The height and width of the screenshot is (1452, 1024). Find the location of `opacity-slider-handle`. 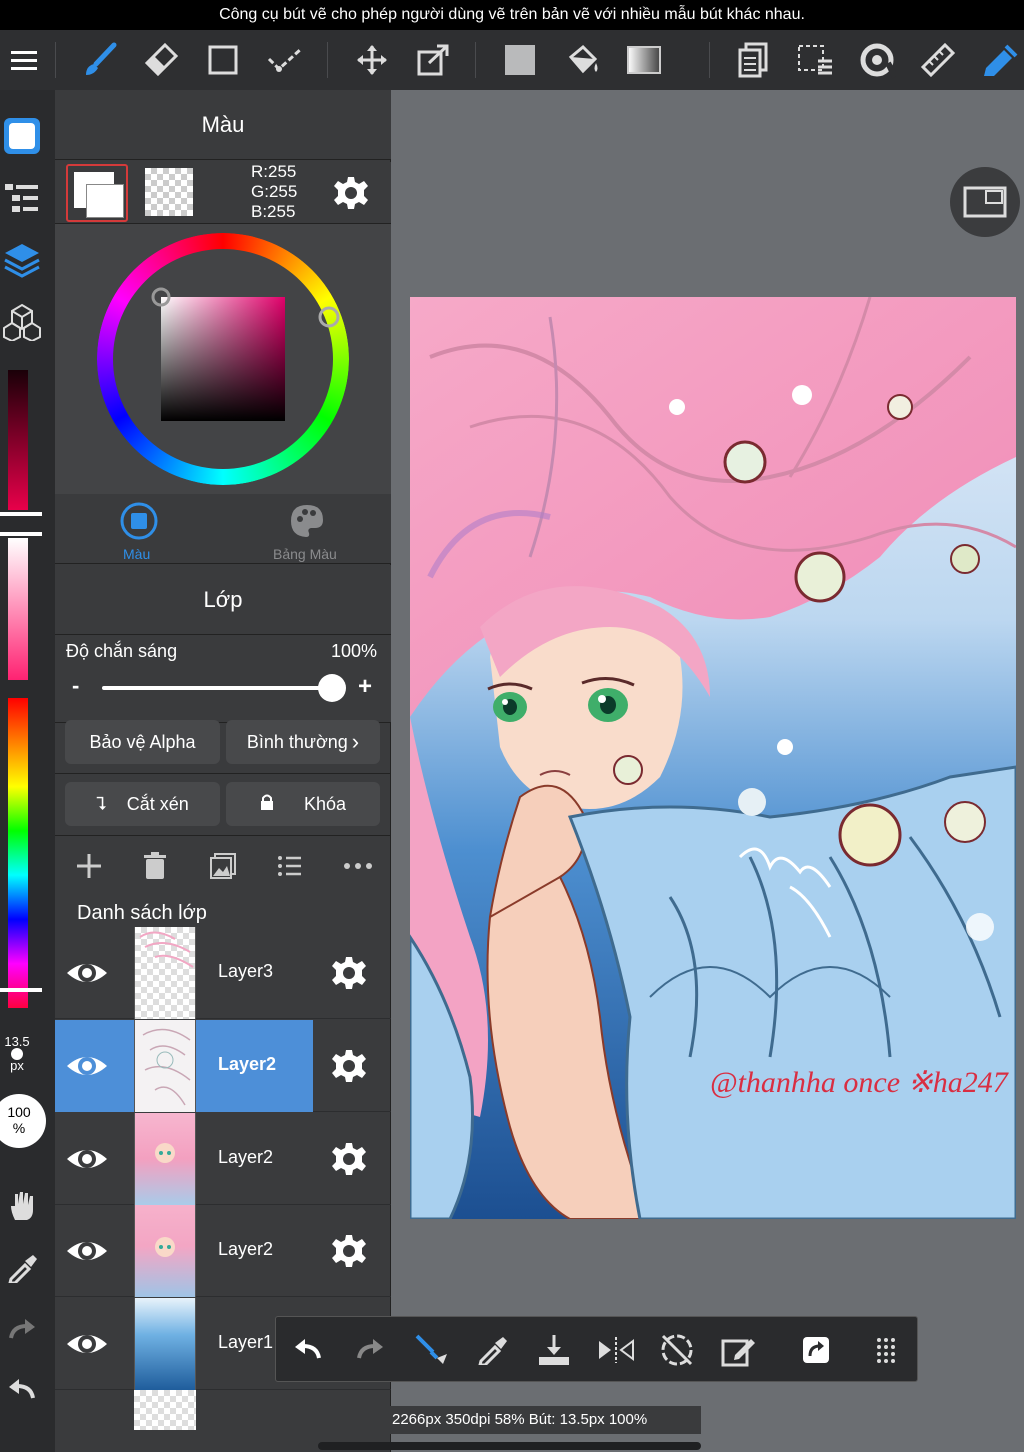

opacity-slider-handle is located at coordinates (332, 688).